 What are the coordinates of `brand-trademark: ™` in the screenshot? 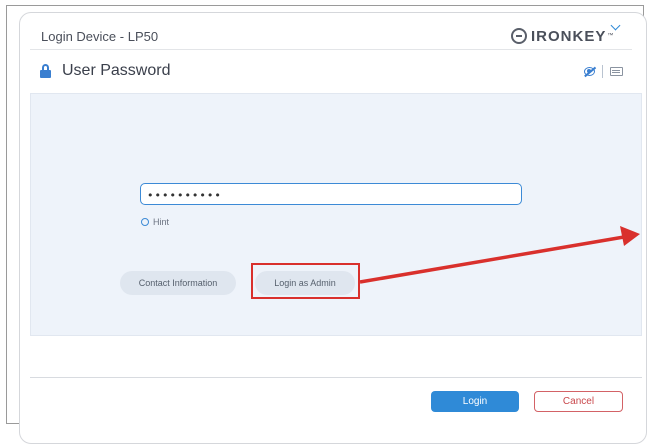 It's located at (610, 36).